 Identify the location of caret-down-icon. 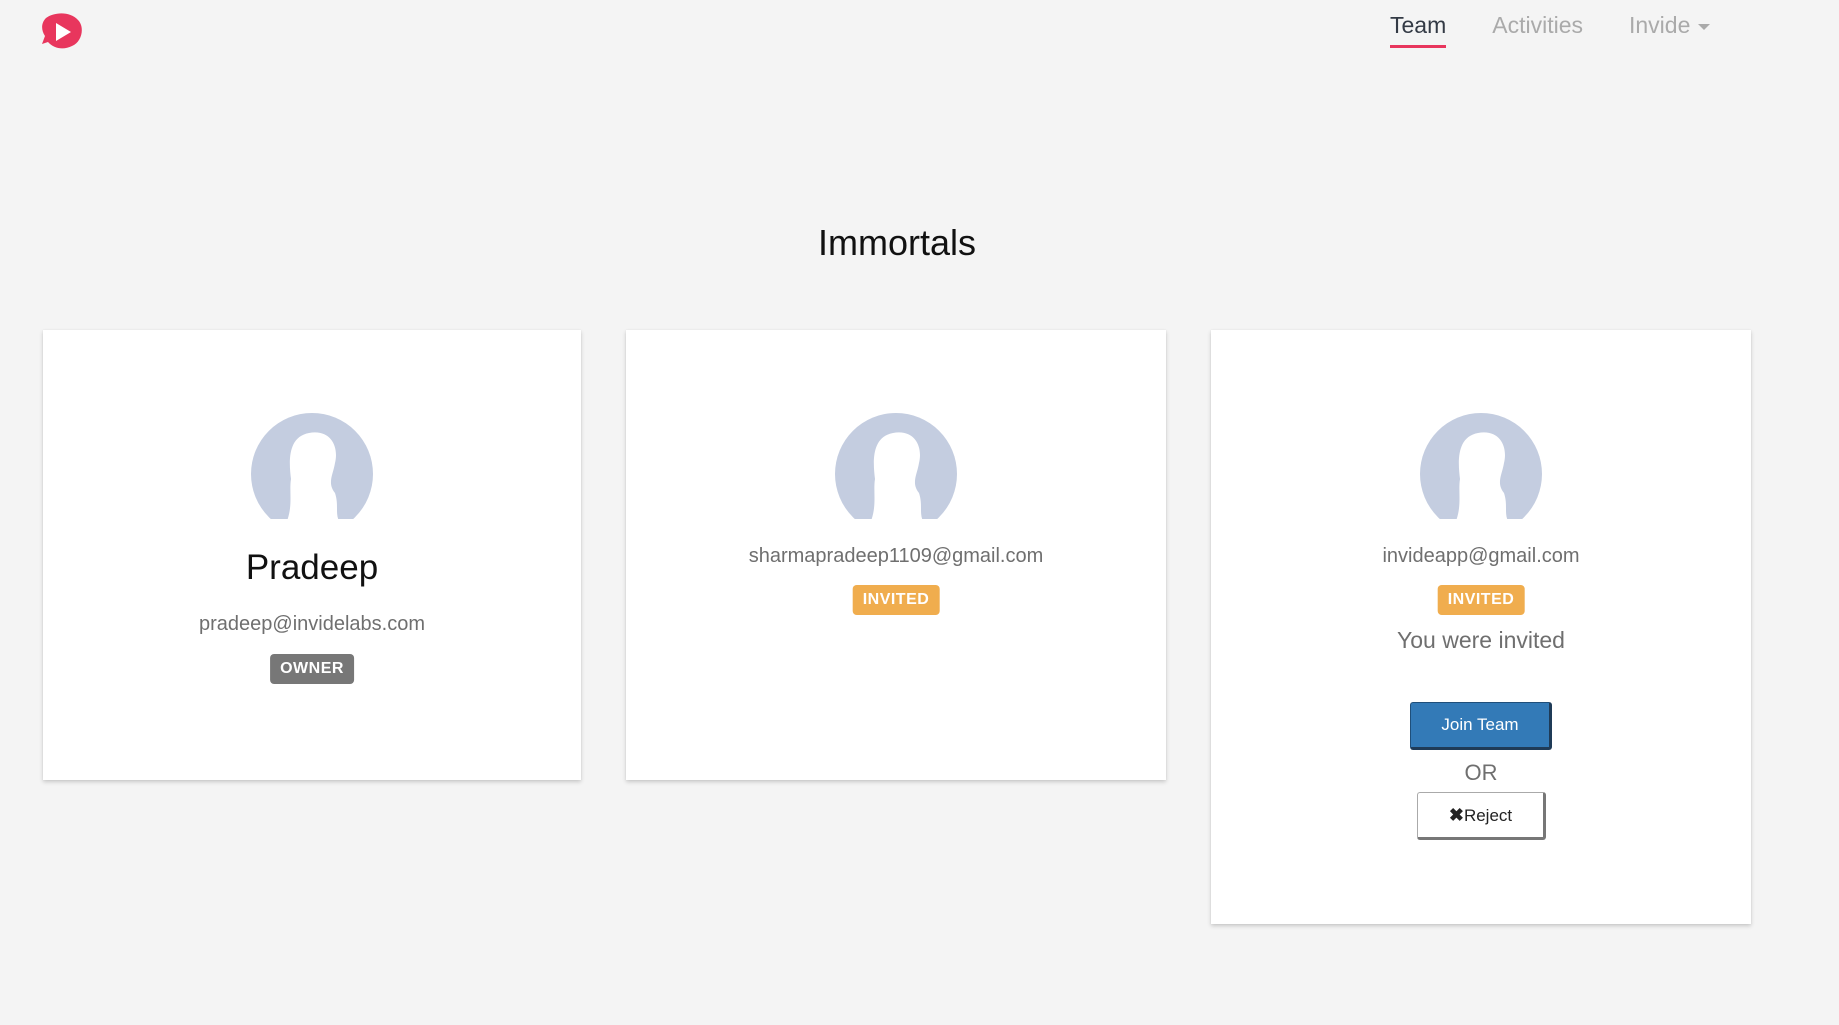
(1704, 26).